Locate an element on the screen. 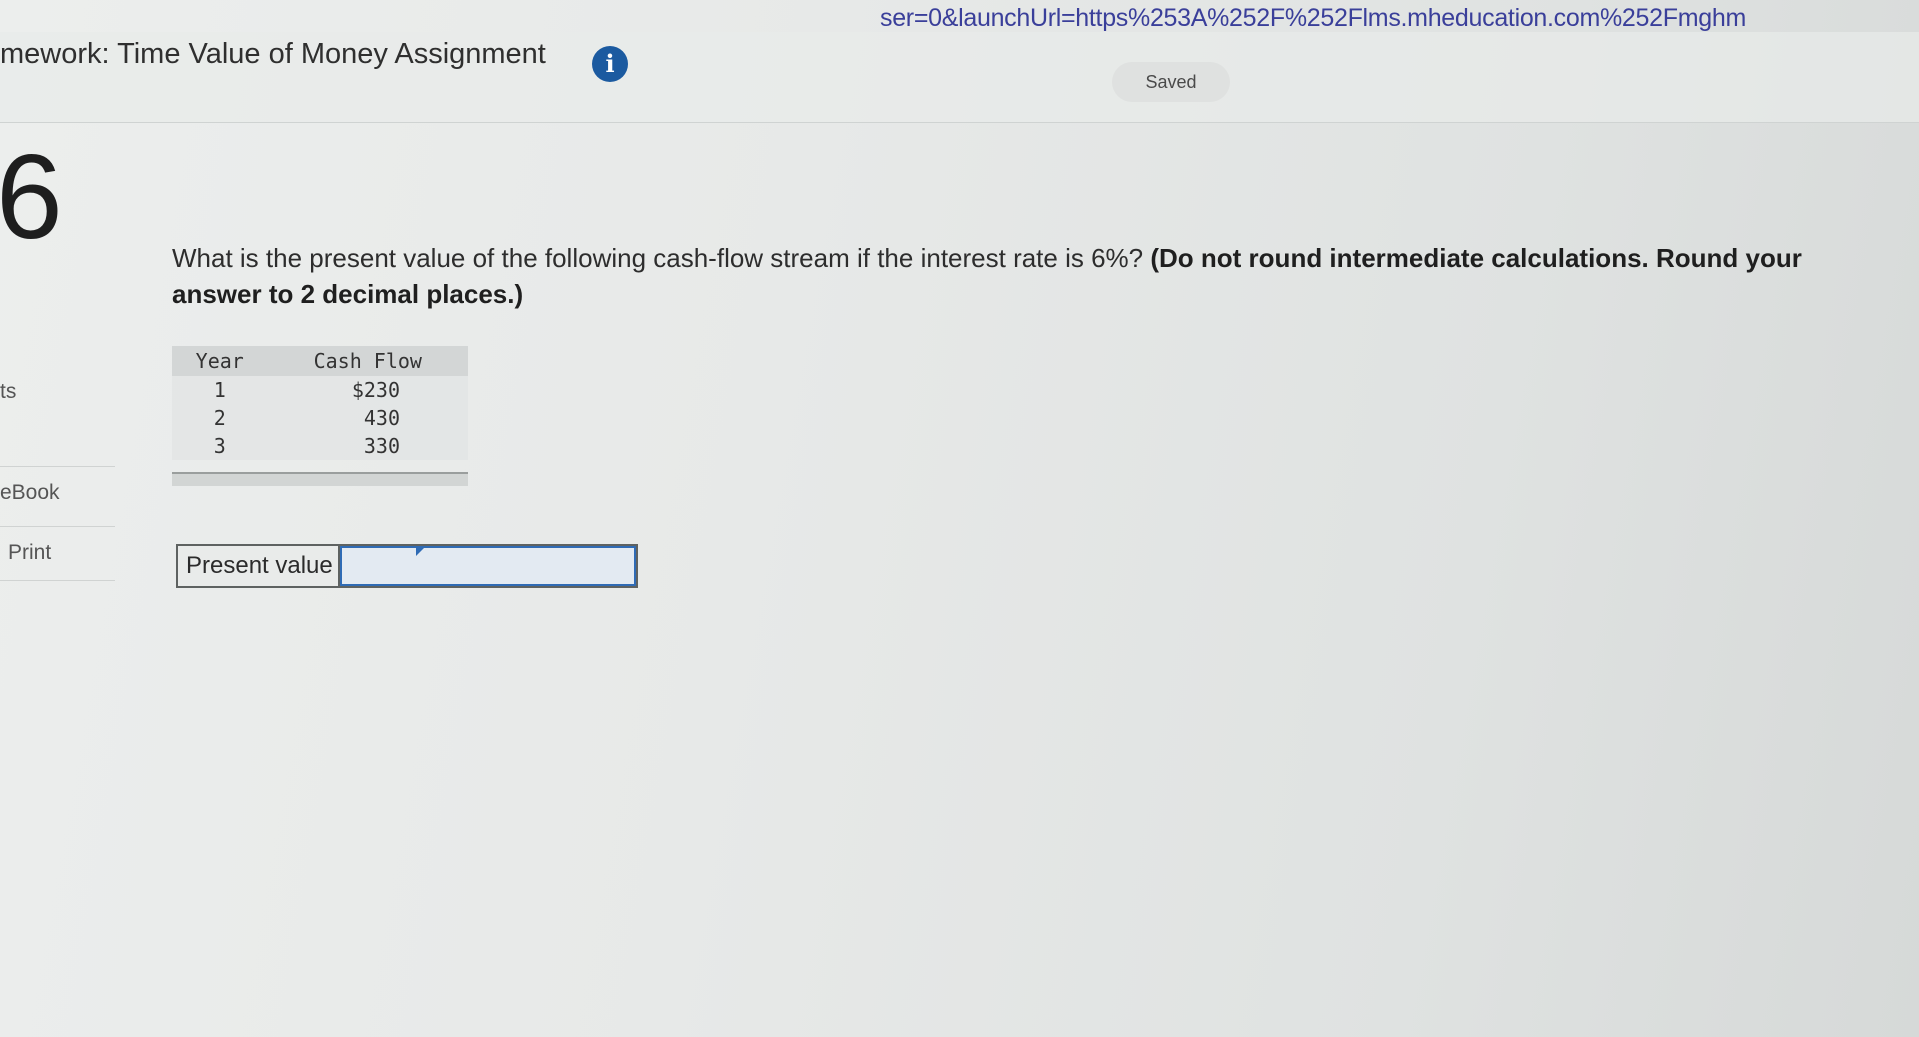  saved-status-badge: Saved is located at coordinates (1171, 82).